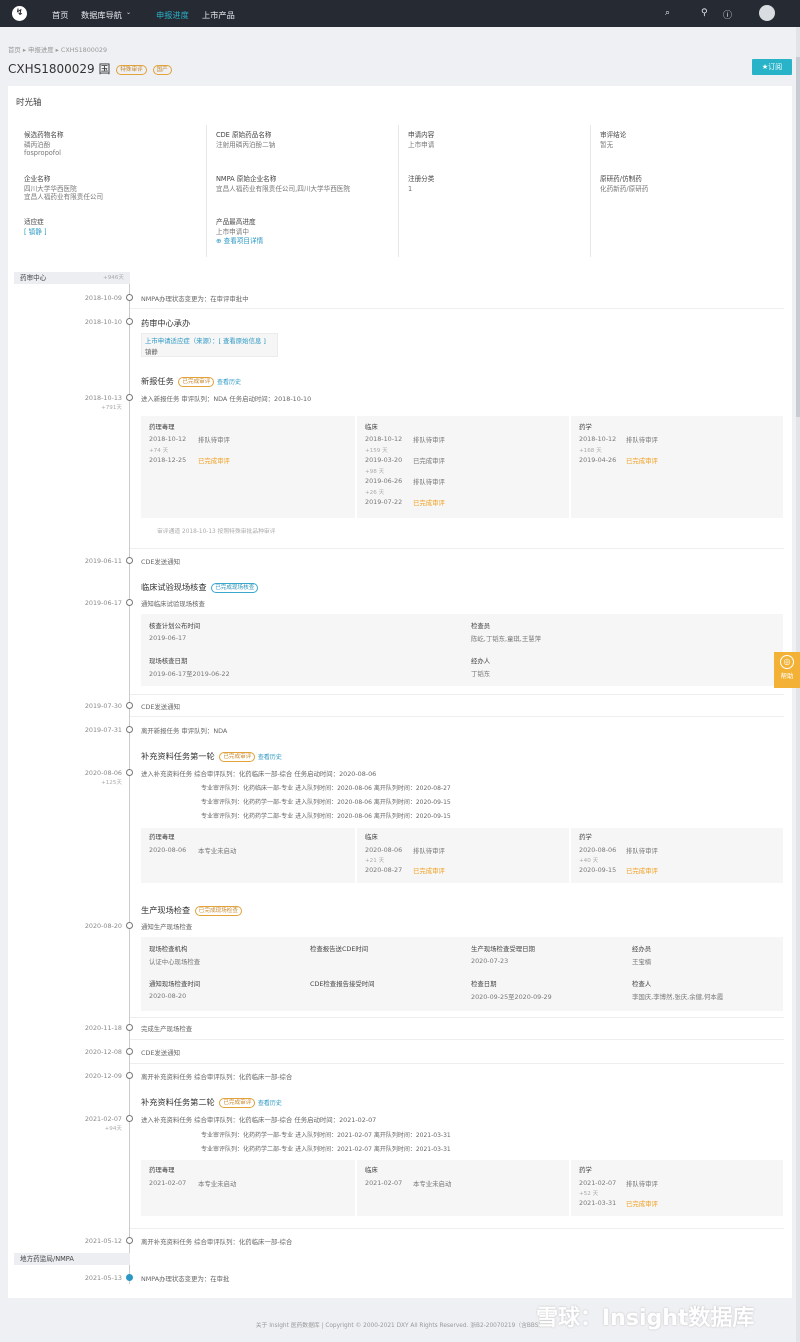  What do you see at coordinates (72, 278) in the screenshot?
I see `section-cde: 药审中心 +946天` at bounding box center [72, 278].